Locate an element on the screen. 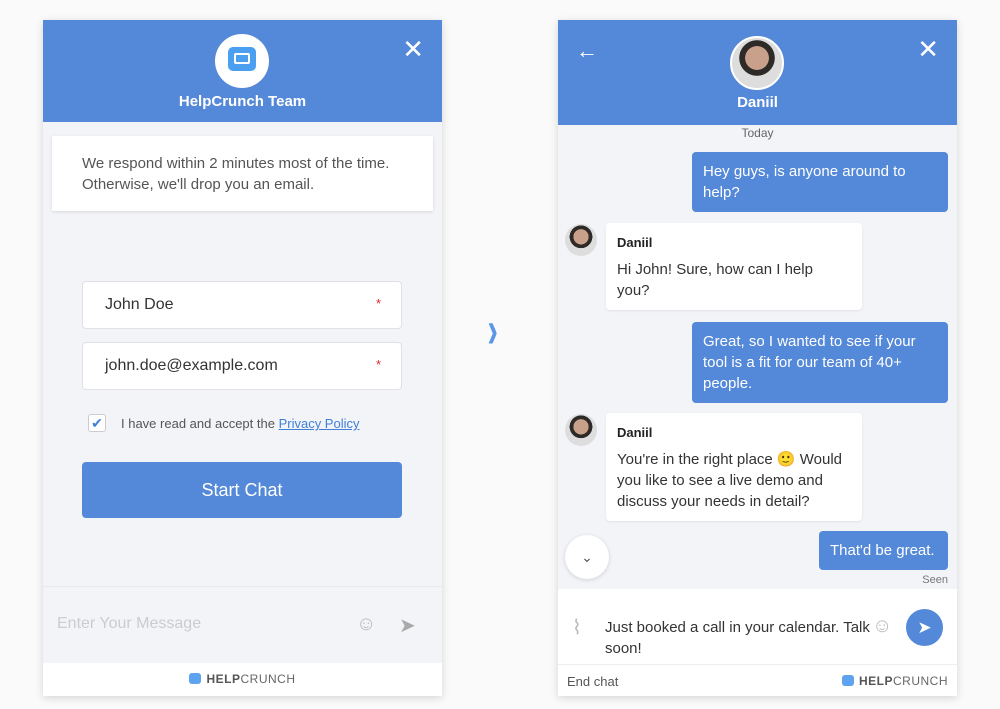  user-message: That'd be great. is located at coordinates (883, 550).